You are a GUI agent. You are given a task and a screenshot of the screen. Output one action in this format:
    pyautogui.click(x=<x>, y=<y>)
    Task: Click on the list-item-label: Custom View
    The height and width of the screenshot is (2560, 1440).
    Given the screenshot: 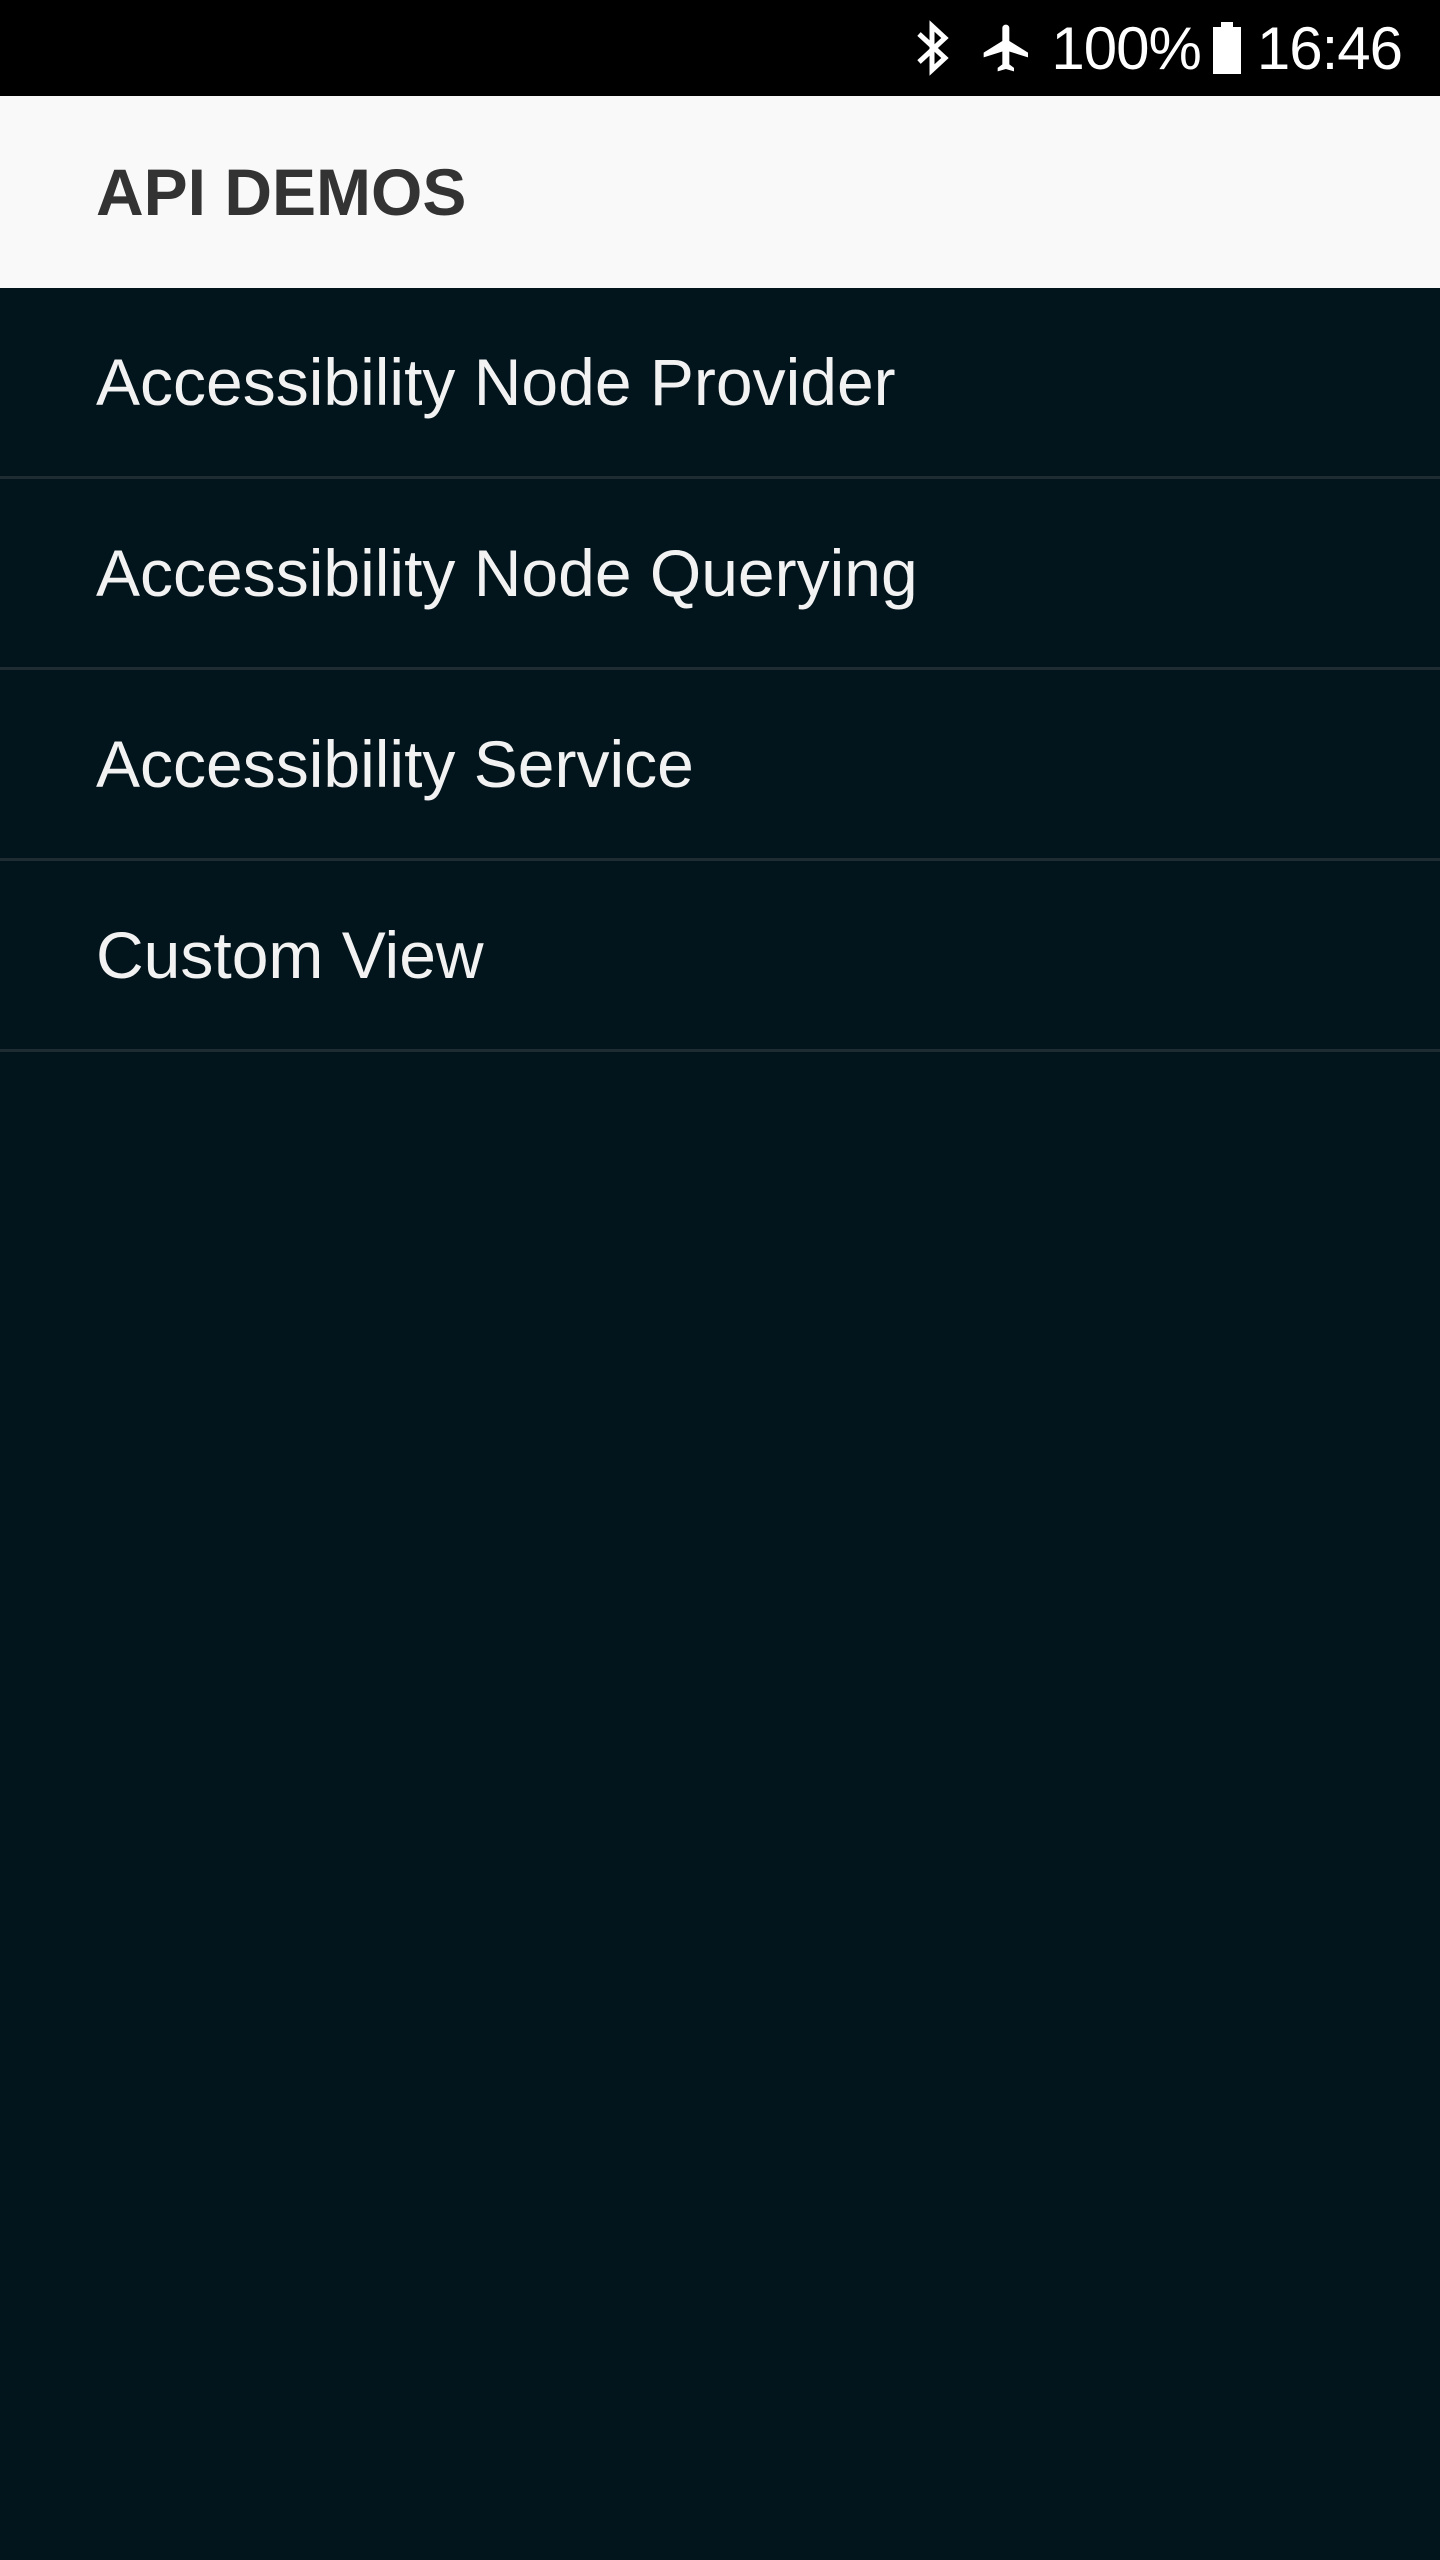 What is the action you would take?
    pyautogui.click(x=290, y=955)
    